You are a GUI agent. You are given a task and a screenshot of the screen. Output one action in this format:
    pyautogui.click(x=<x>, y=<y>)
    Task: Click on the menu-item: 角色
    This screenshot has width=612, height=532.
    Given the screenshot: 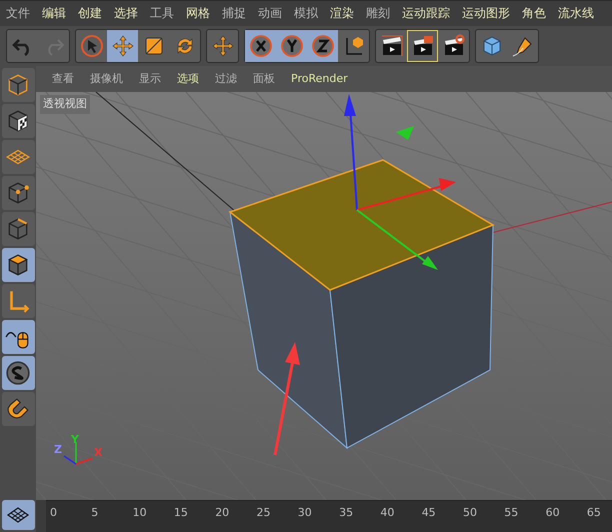 What is the action you would take?
    pyautogui.click(x=534, y=13)
    